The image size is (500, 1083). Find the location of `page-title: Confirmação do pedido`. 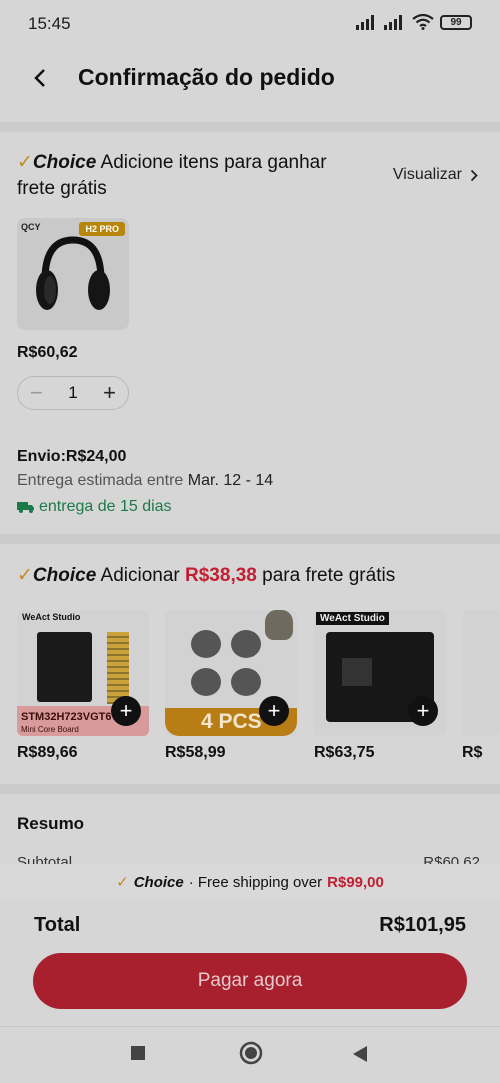

page-title: Confirmação do pedido is located at coordinates (206, 77).